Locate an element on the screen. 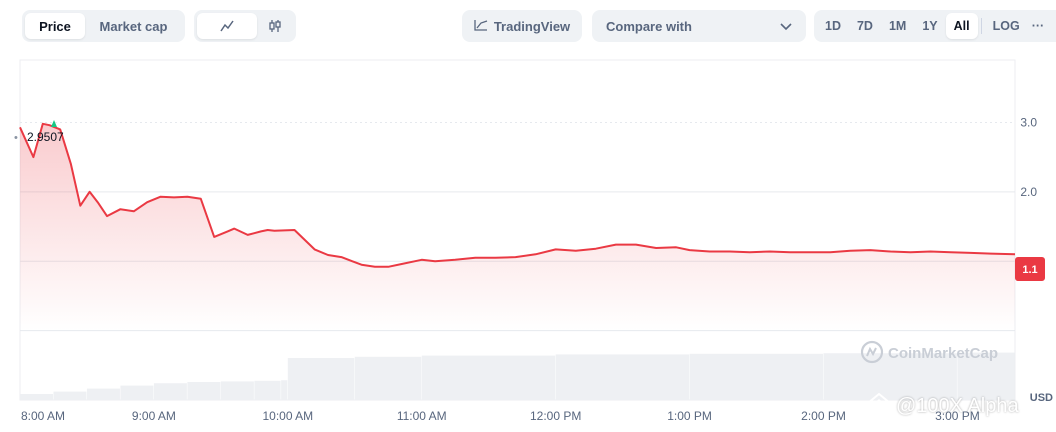 This screenshot has width=1056, height=432. x-tick-label: 11:00 AM is located at coordinates (422, 416).